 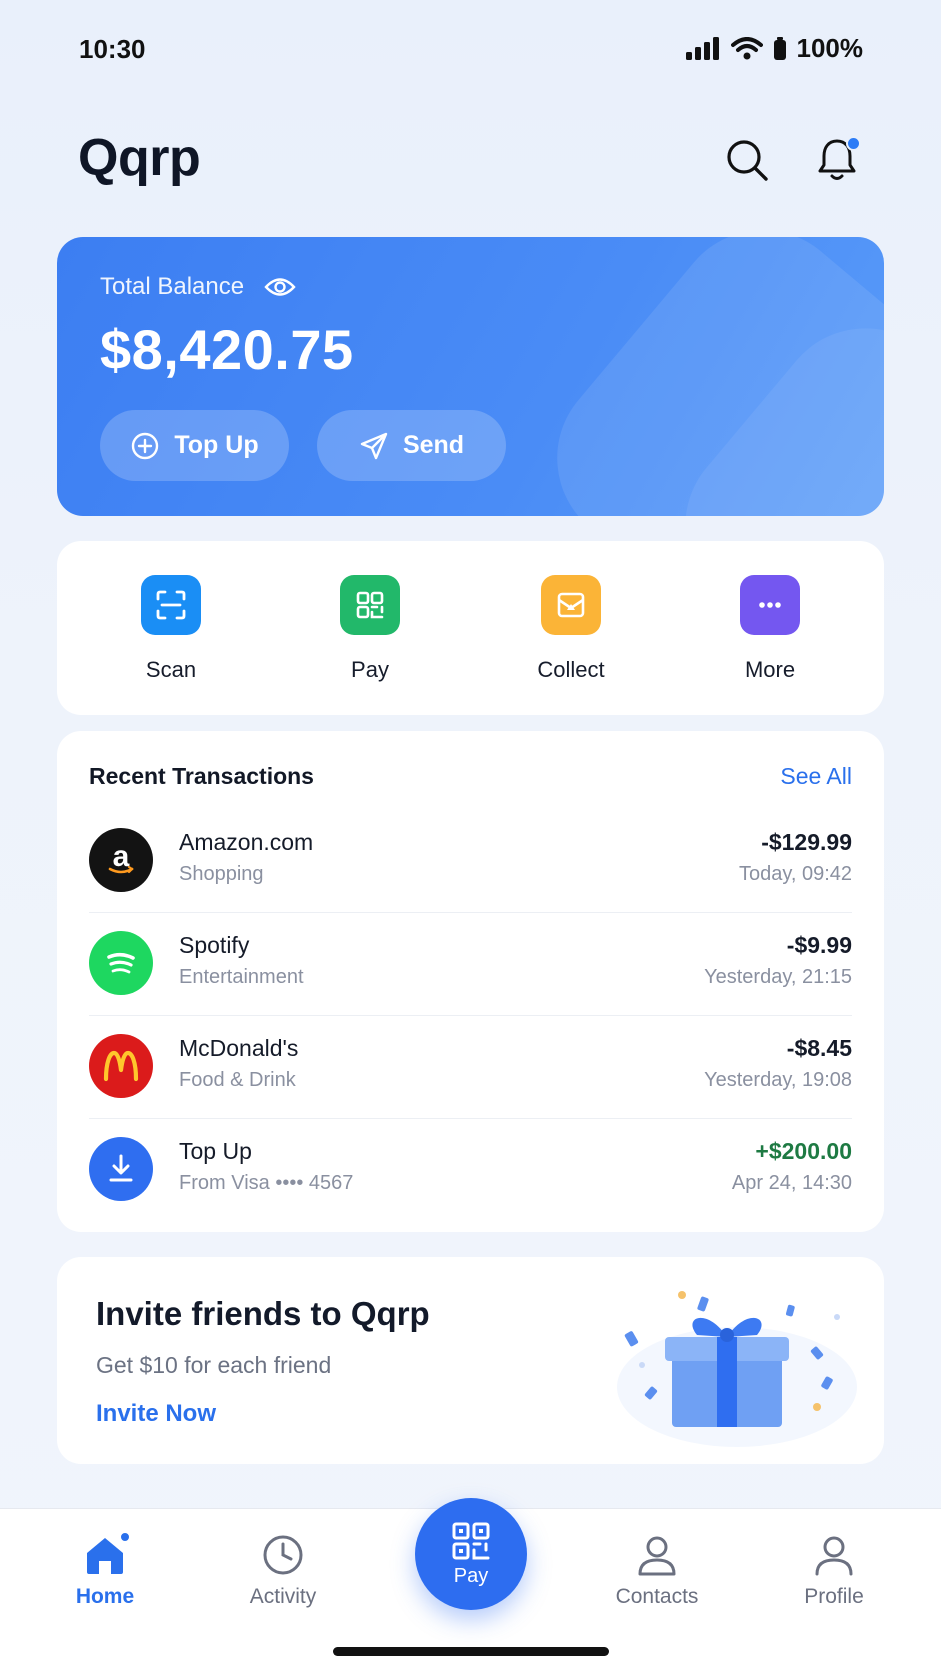 I want to click on action-more: More, so click(x=770, y=629).